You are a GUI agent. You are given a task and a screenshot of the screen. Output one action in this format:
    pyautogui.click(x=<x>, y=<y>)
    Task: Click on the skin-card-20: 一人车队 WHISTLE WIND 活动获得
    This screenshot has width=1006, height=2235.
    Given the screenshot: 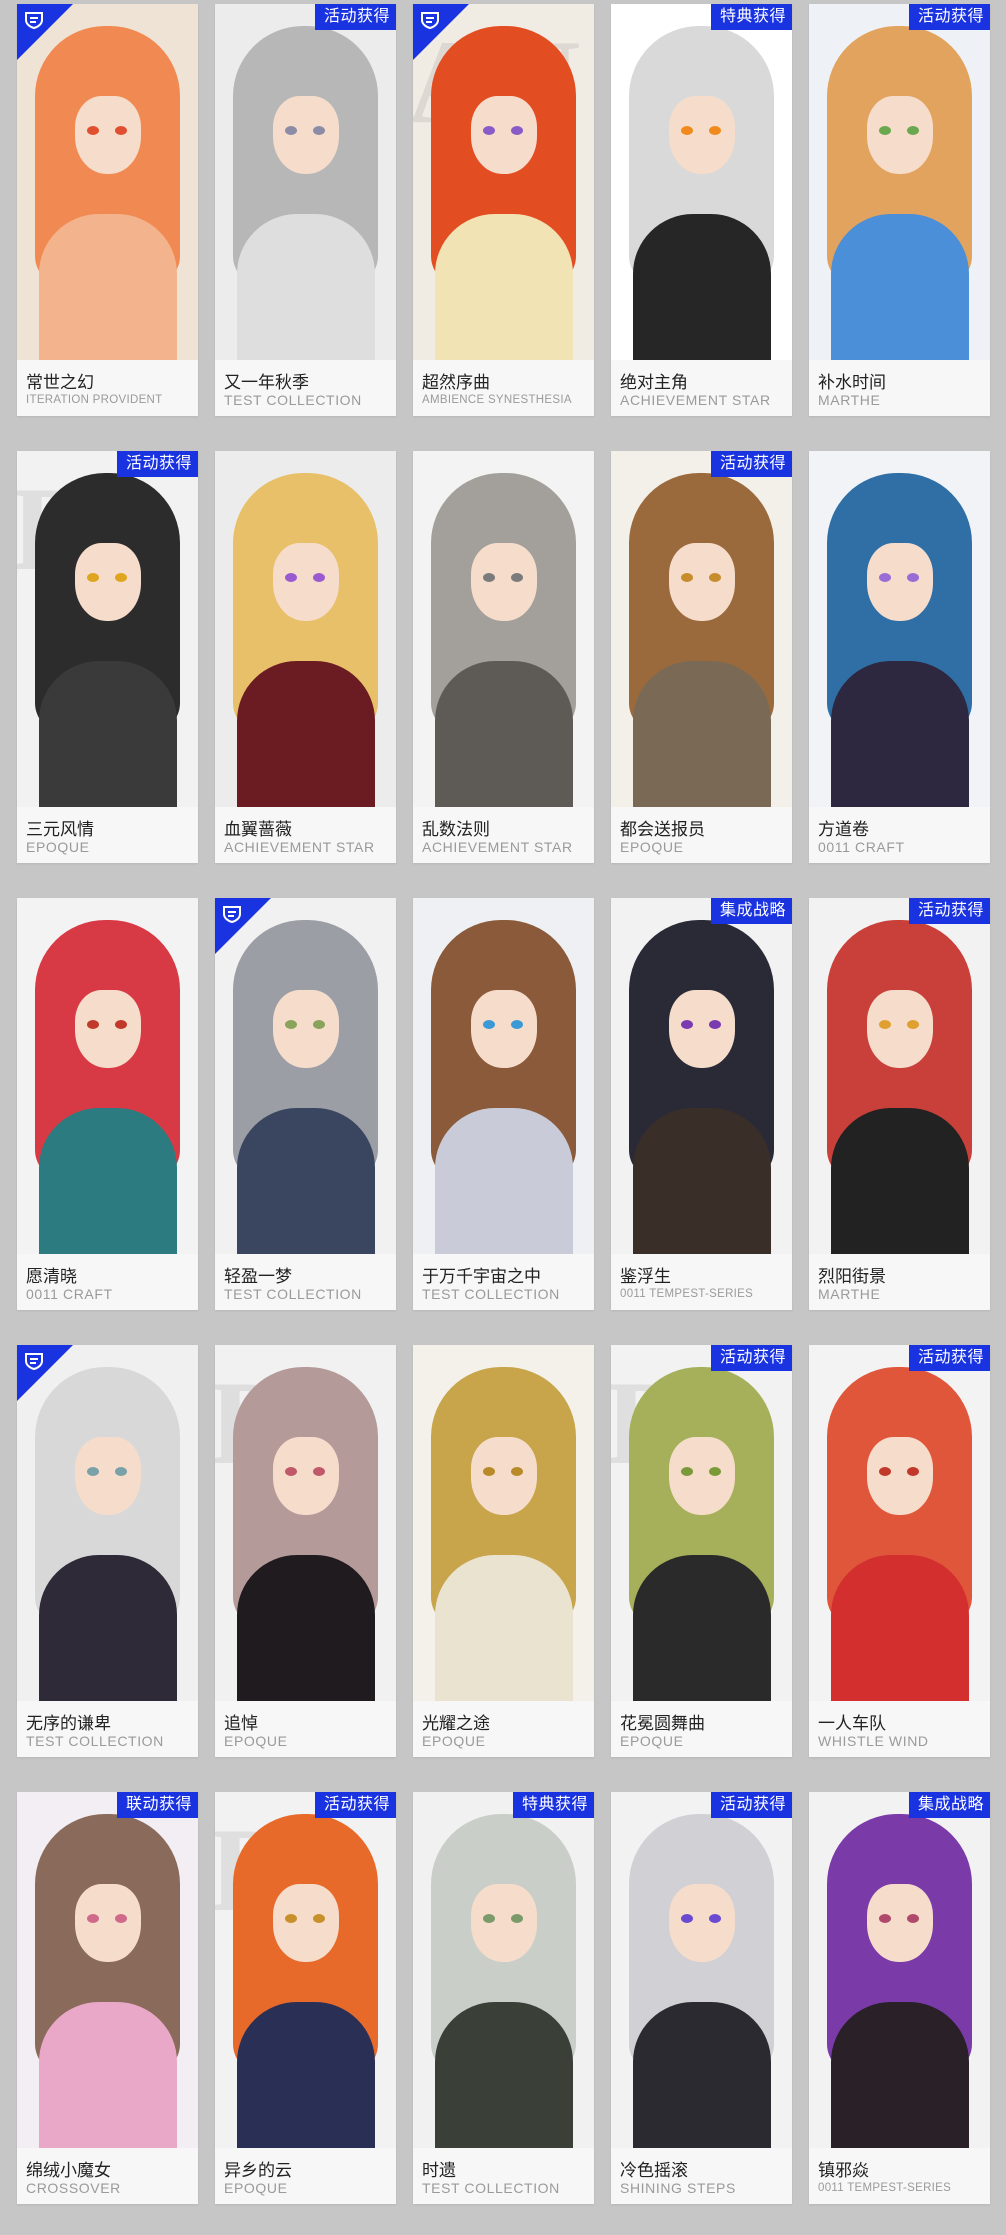 What is the action you would take?
    pyautogui.click(x=899, y=1551)
    